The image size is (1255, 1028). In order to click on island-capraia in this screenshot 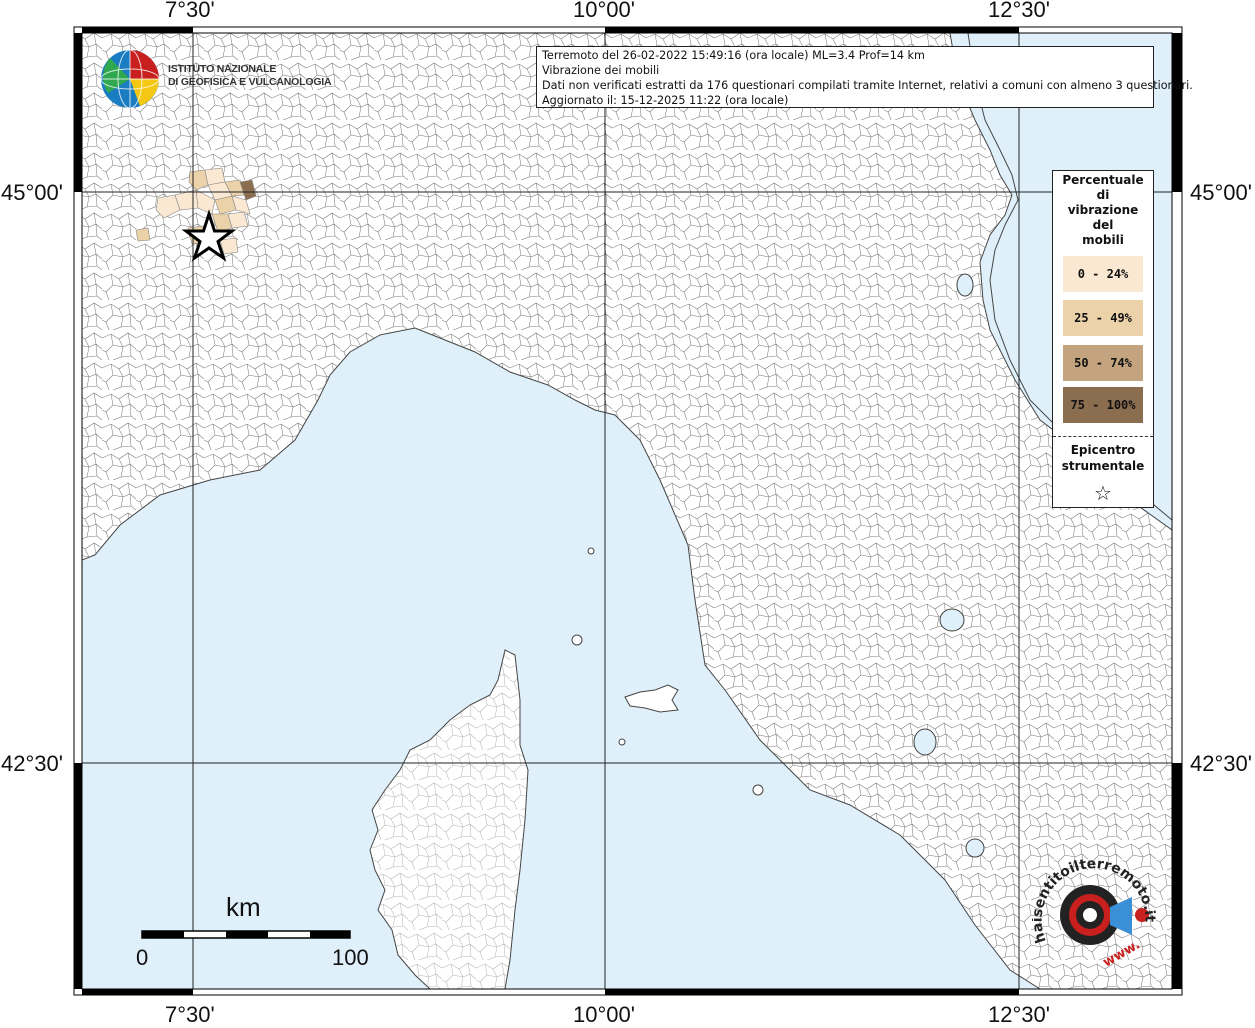, I will do `click(577, 640)`.